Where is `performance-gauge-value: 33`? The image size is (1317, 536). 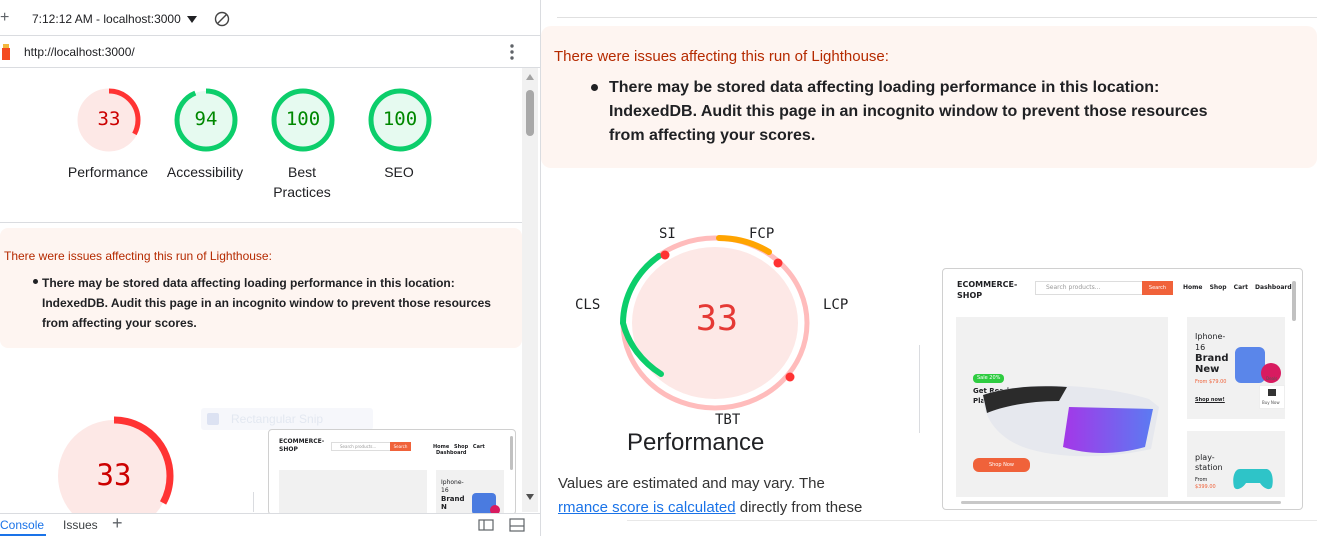 performance-gauge-value: 33 is located at coordinates (114, 475).